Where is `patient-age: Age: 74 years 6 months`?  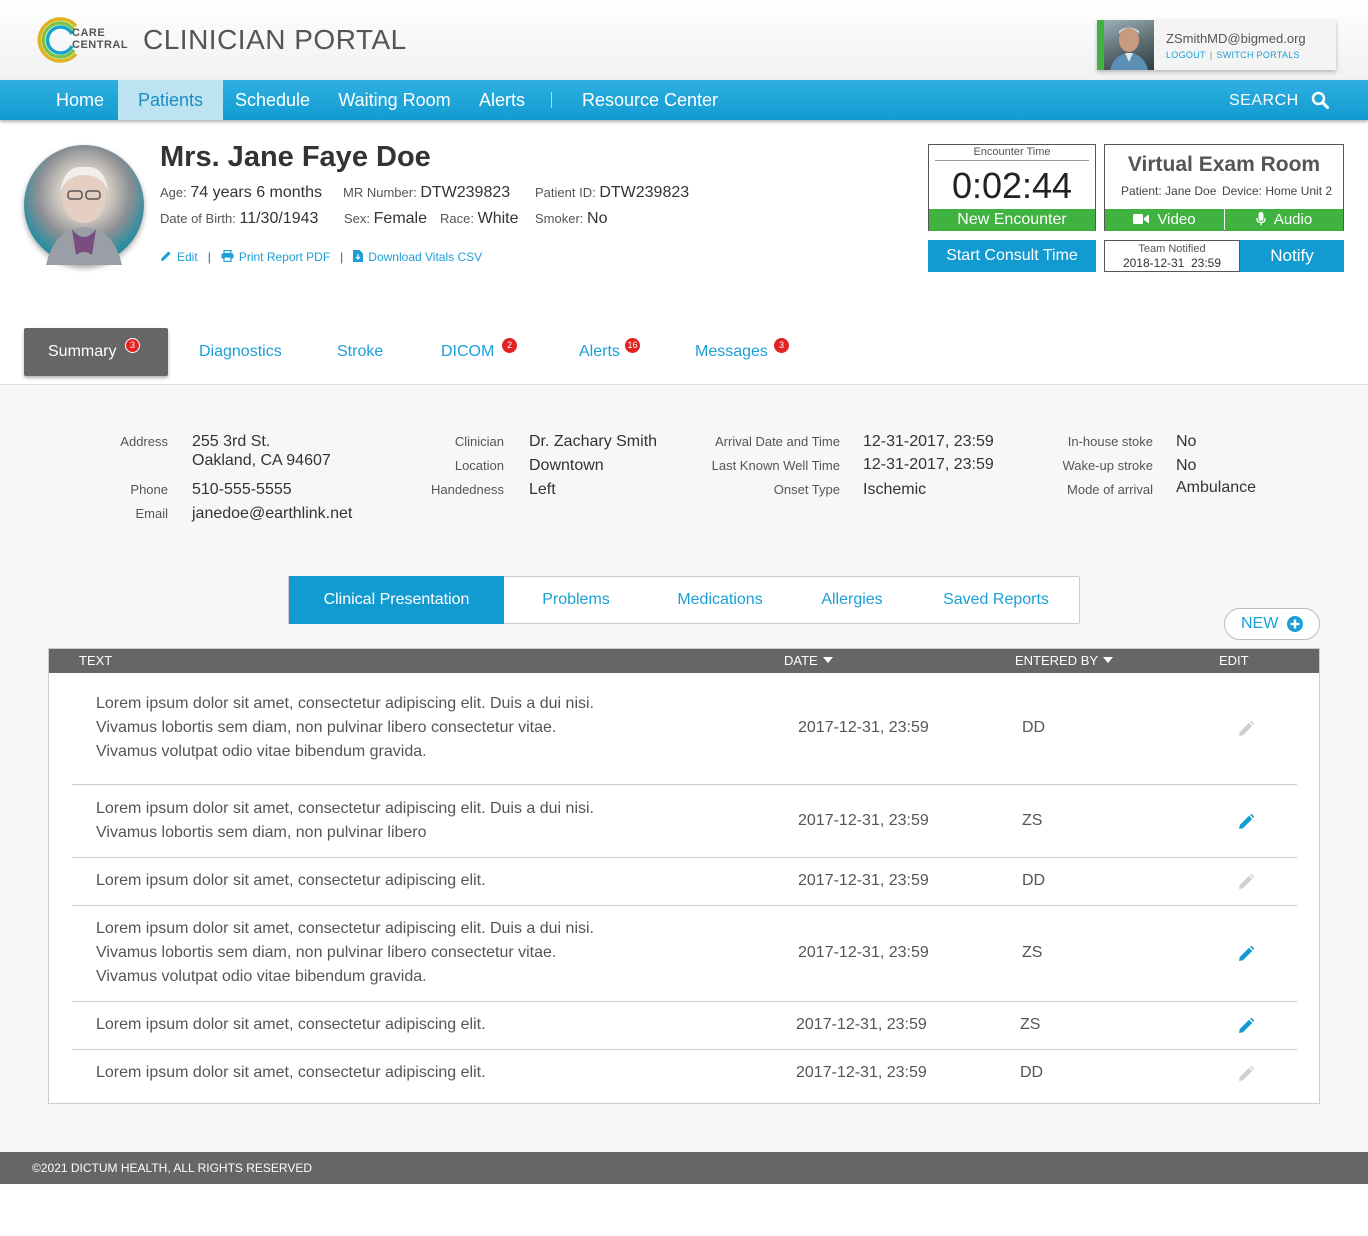
patient-age: Age: 74 years 6 months is located at coordinates (241, 193).